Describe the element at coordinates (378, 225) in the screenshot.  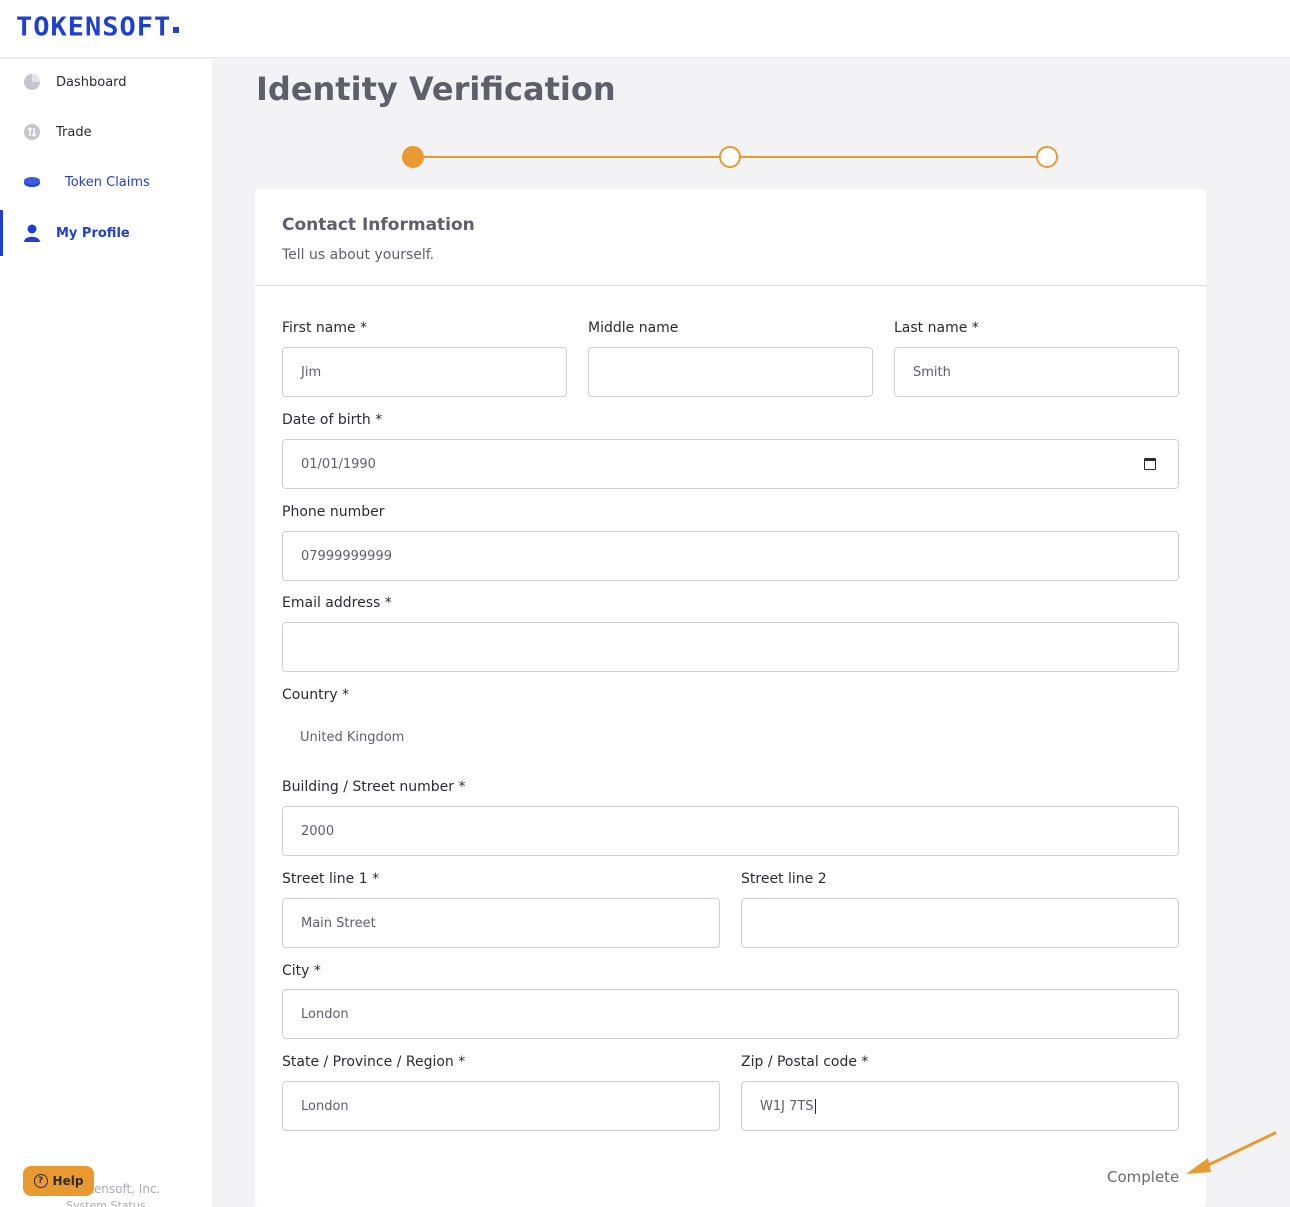
I see `form-title: Contact Information` at that location.